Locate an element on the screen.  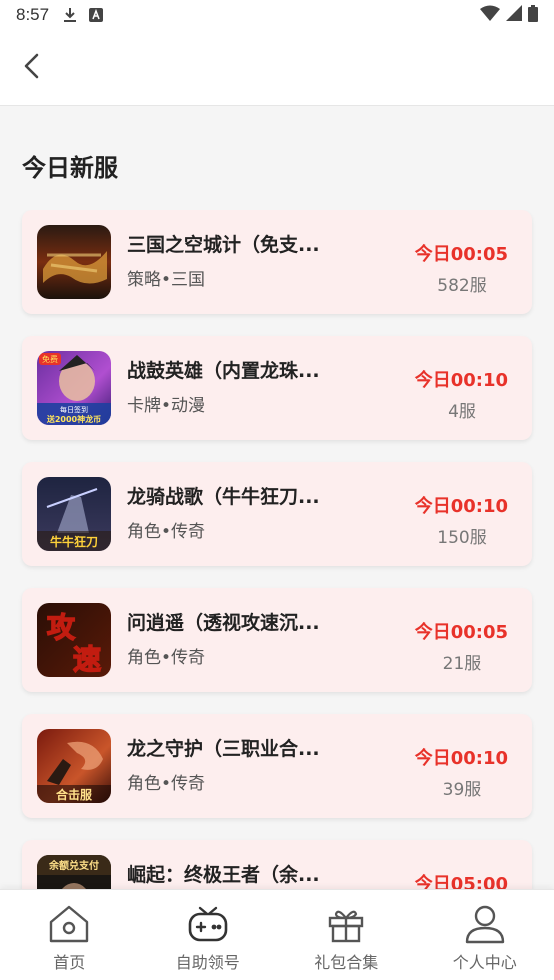
tab-personal-center: 个人中心 is located at coordinates (485, 935).